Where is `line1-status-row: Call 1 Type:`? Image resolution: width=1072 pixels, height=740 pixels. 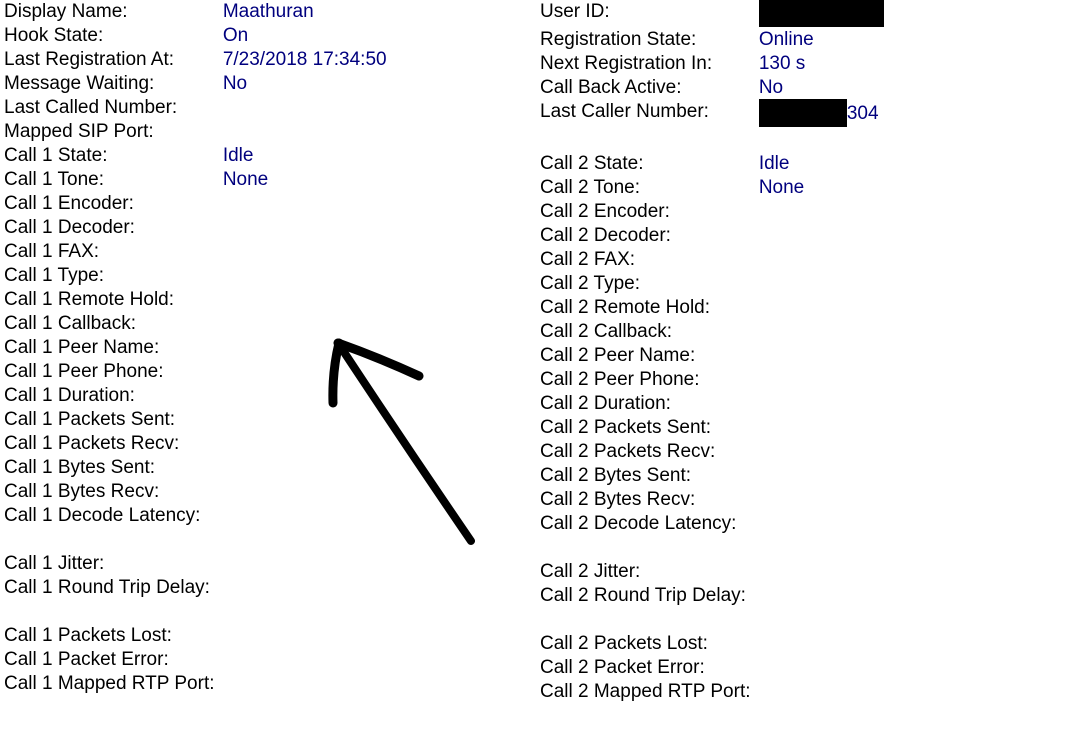
line1-status-row: Call 1 Type: is located at coordinates (264, 276).